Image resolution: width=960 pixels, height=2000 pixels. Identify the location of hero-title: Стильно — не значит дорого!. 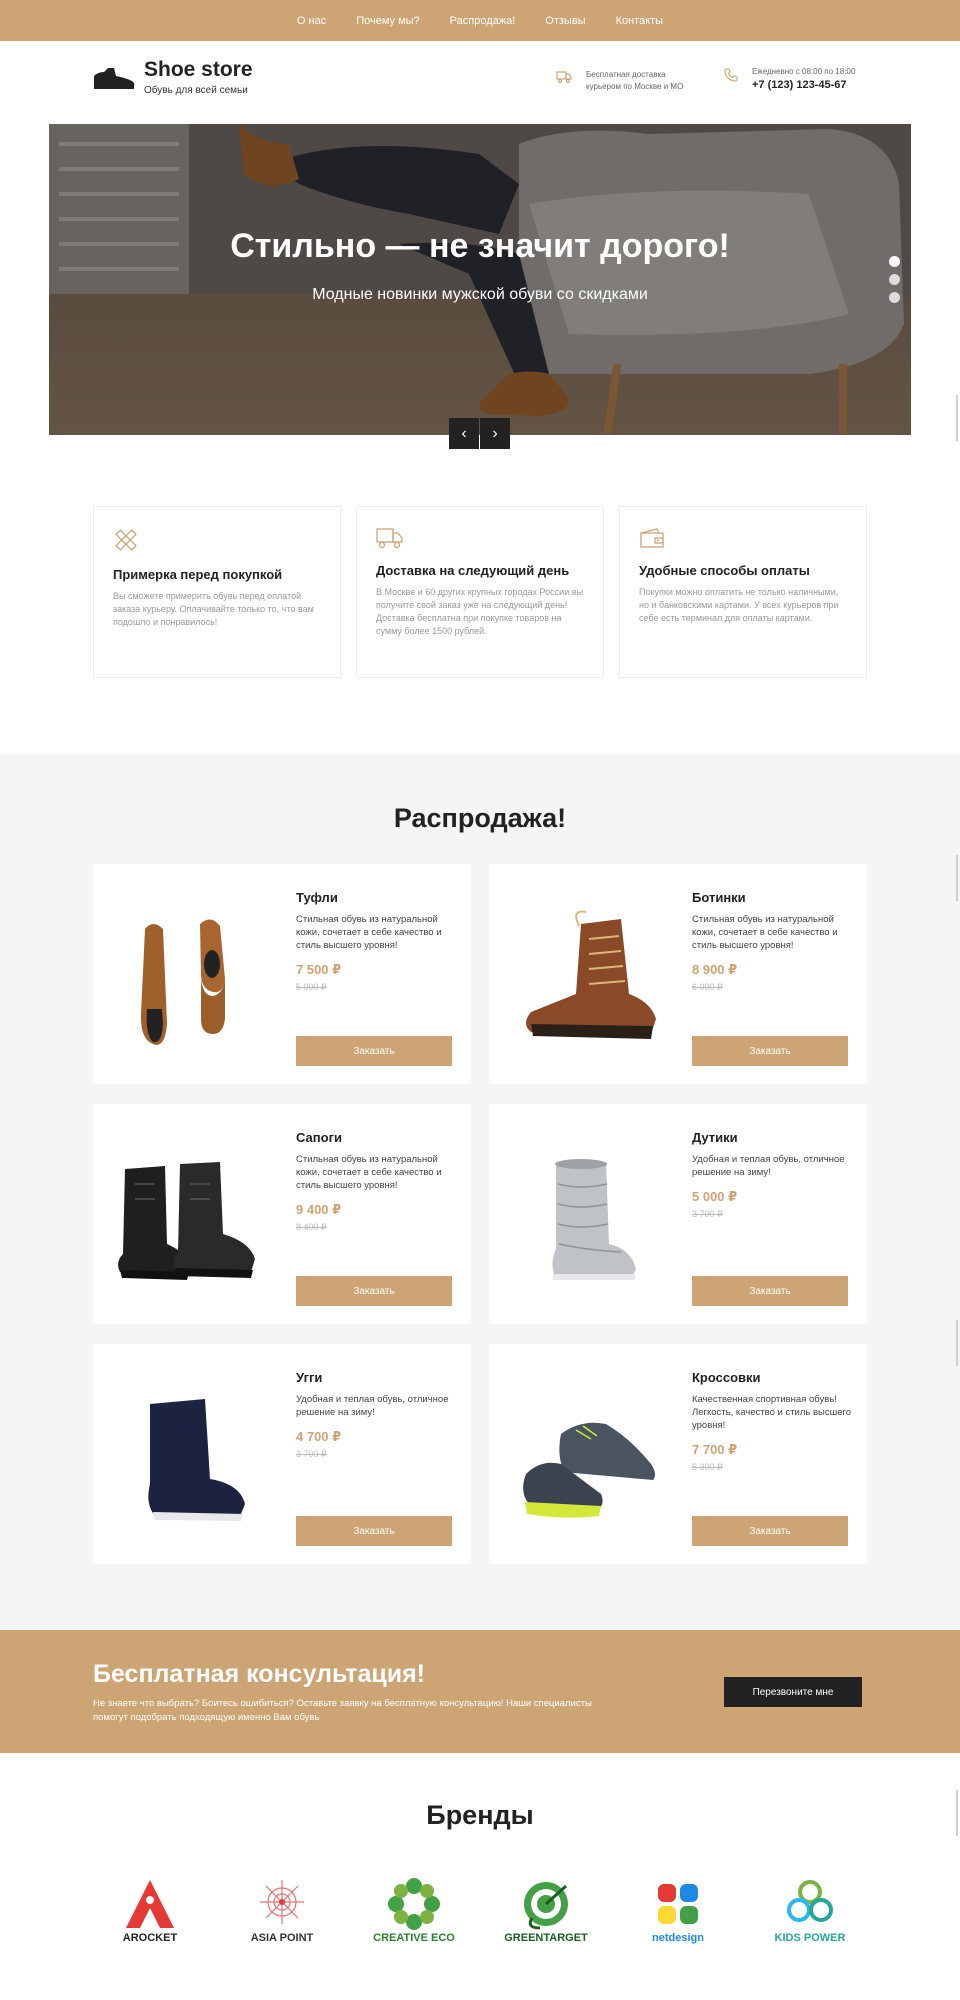
(480, 246).